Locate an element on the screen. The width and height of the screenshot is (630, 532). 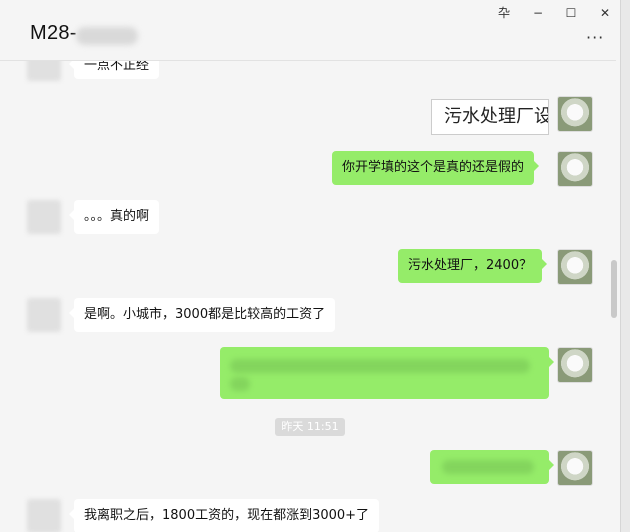
chat-title: M28- is located at coordinates (53, 33).